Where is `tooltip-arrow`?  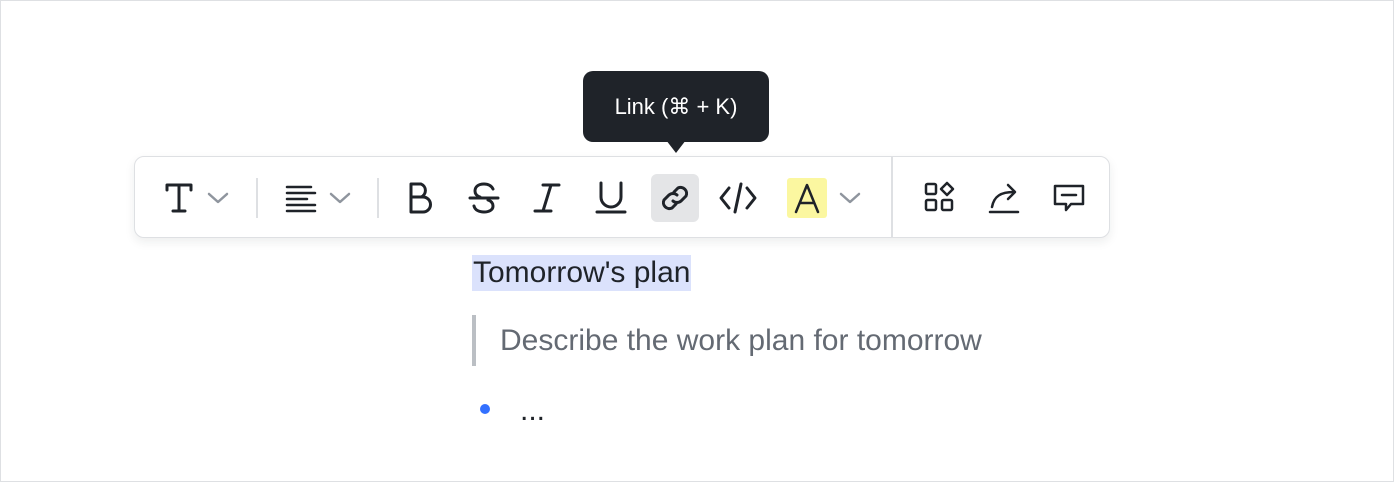 tooltip-arrow is located at coordinates (676, 146).